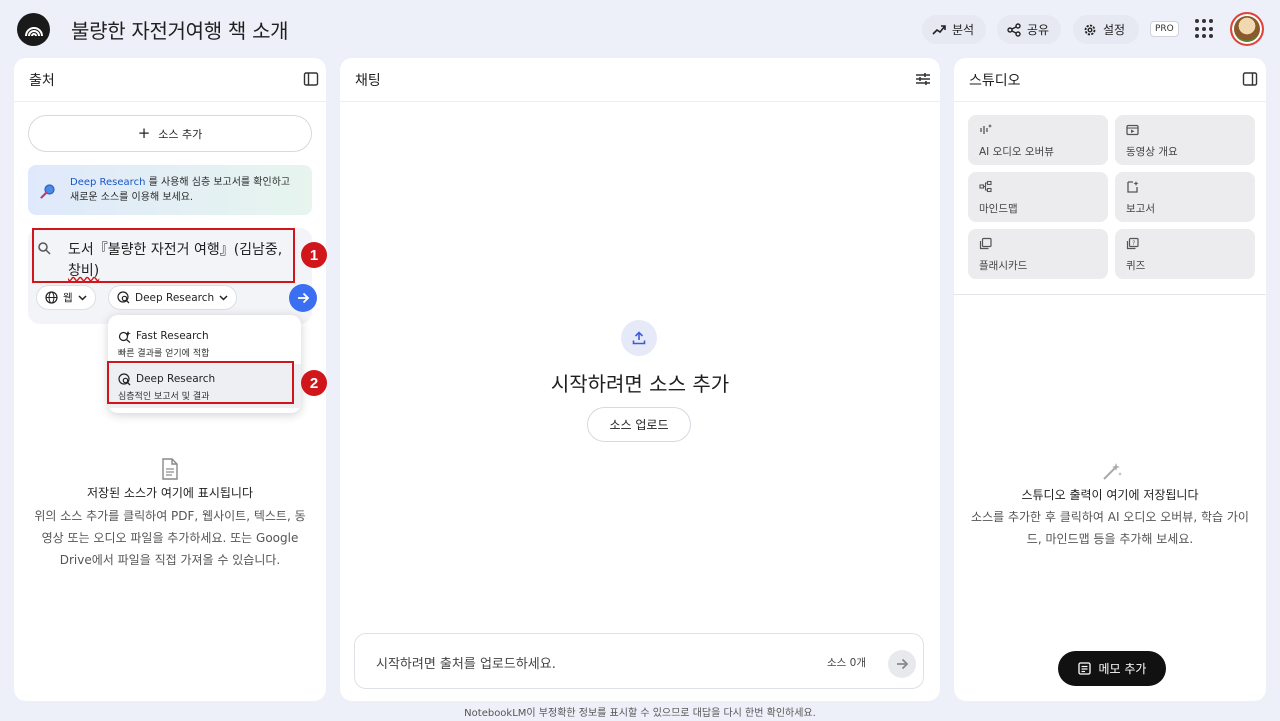 The width and height of the screenshot is (1280, 721). I want to click on share-button: 공유, so click(1029, 29).